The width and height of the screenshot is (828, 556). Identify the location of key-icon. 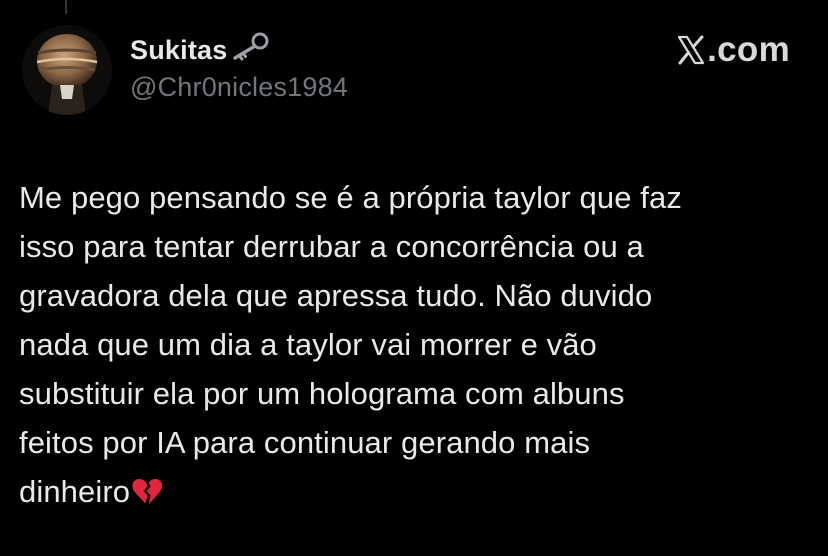
(250, 48).